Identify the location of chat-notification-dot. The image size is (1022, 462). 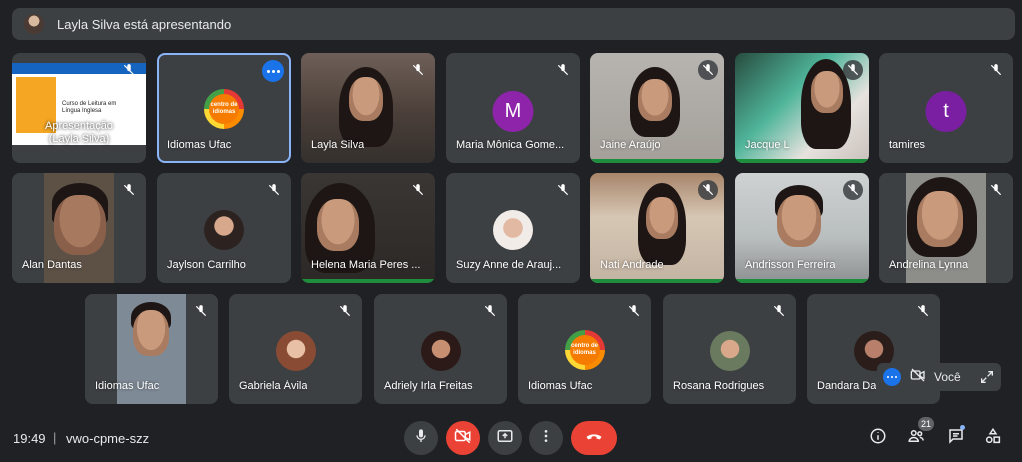
(962, 427).